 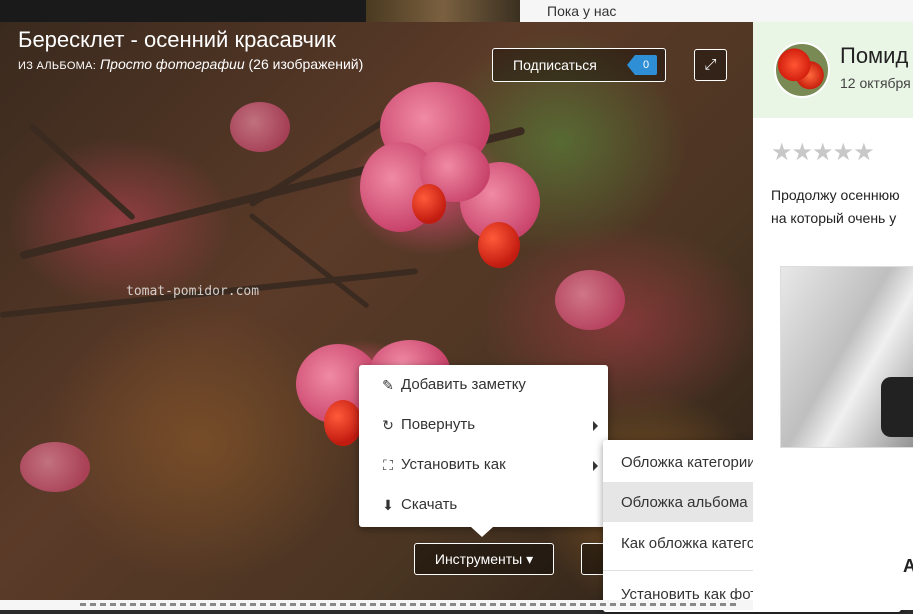 I want to click on top-strip: Пока у нас, so click(x=456, y=11).